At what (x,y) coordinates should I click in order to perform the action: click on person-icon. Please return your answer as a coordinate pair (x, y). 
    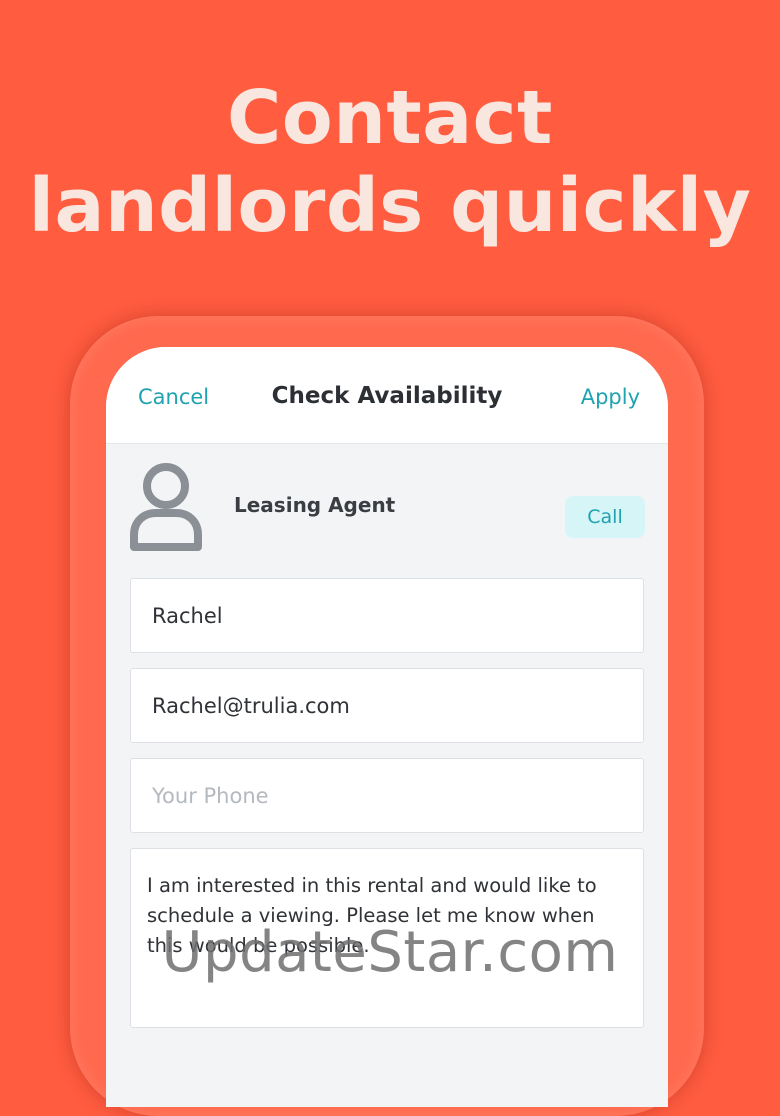
    Looking at the image, I should click on (166, 506).